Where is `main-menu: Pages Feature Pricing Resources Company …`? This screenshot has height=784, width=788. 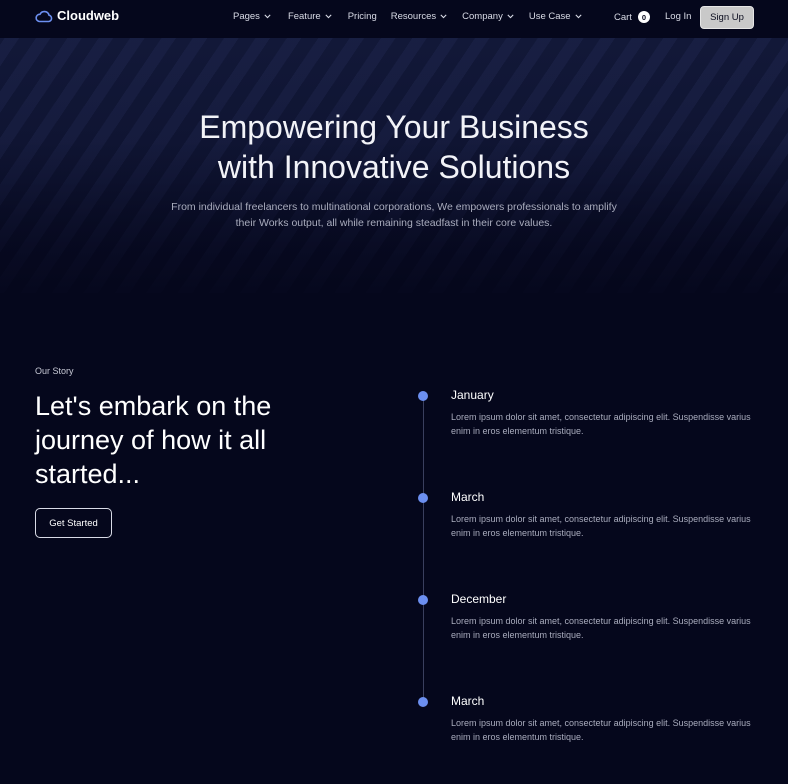
main-menu: Pages Feature Pricing Resources Company … is located at coordinates (407, 16).